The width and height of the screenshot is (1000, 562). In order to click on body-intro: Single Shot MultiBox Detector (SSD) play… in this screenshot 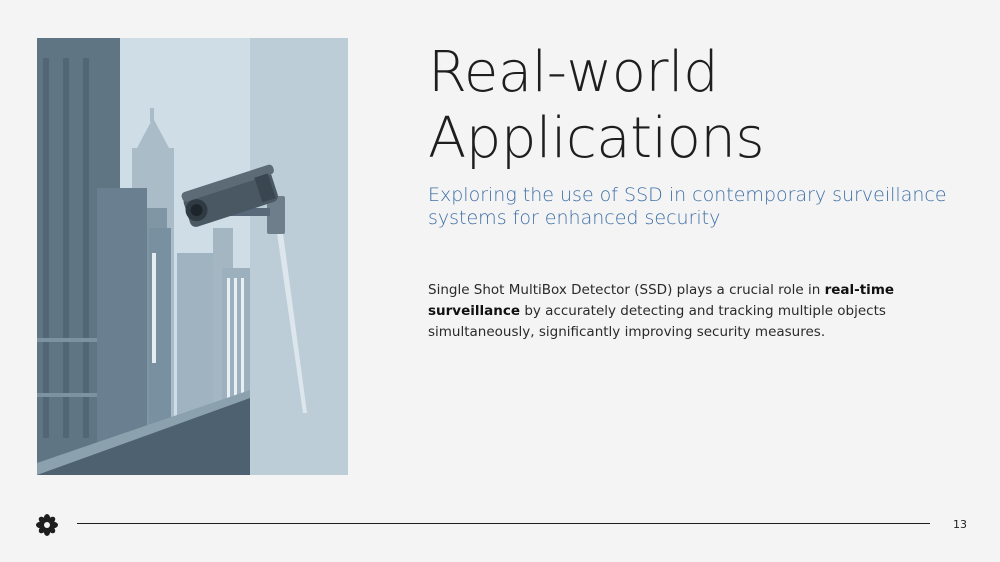, I will do `click(626, 290)`.